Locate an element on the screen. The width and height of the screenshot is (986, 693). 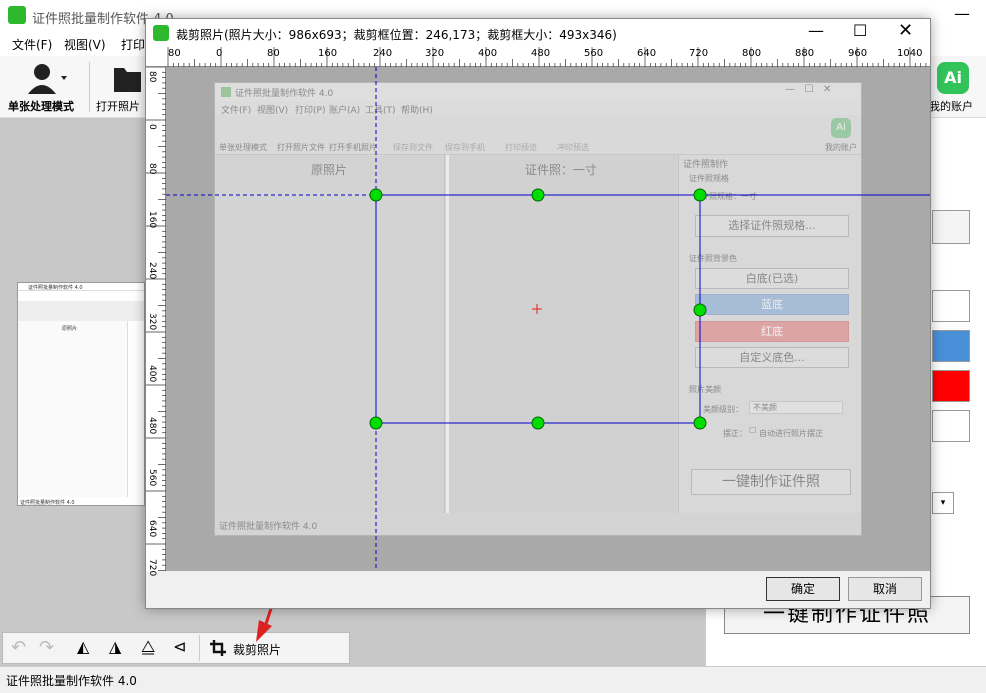
ruler-top-label: 960 is located at coordinates (858, 53).